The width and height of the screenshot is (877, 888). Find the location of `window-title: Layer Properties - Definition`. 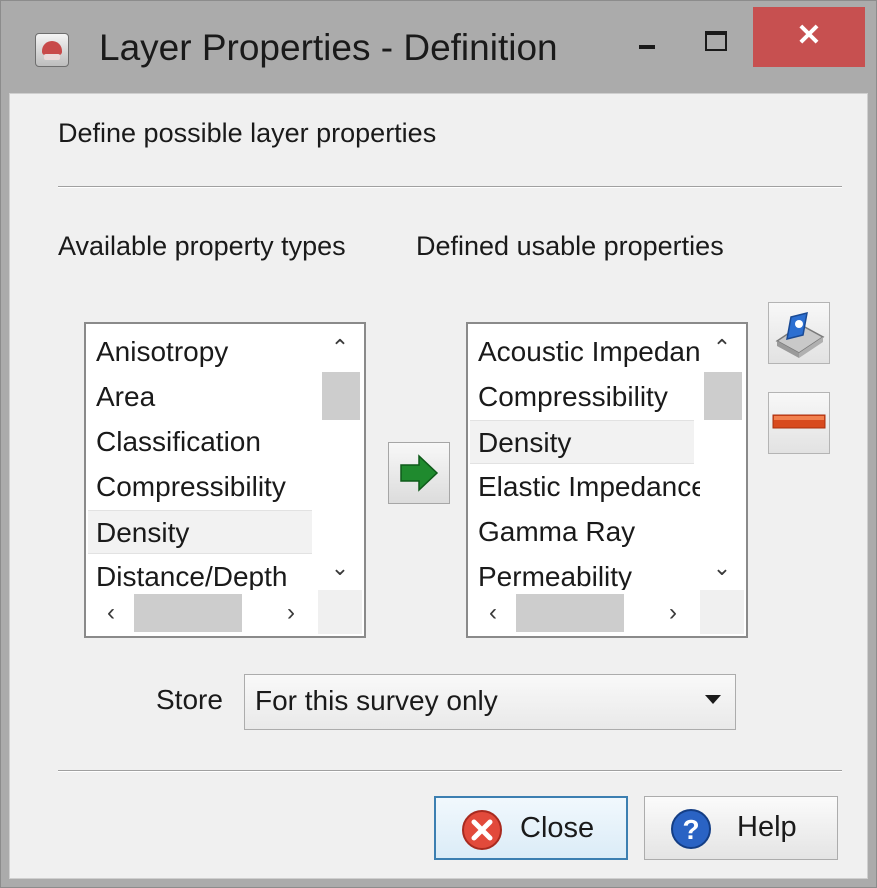

window-title: Layer Properties - Definition is located at coordinates (328, 47).